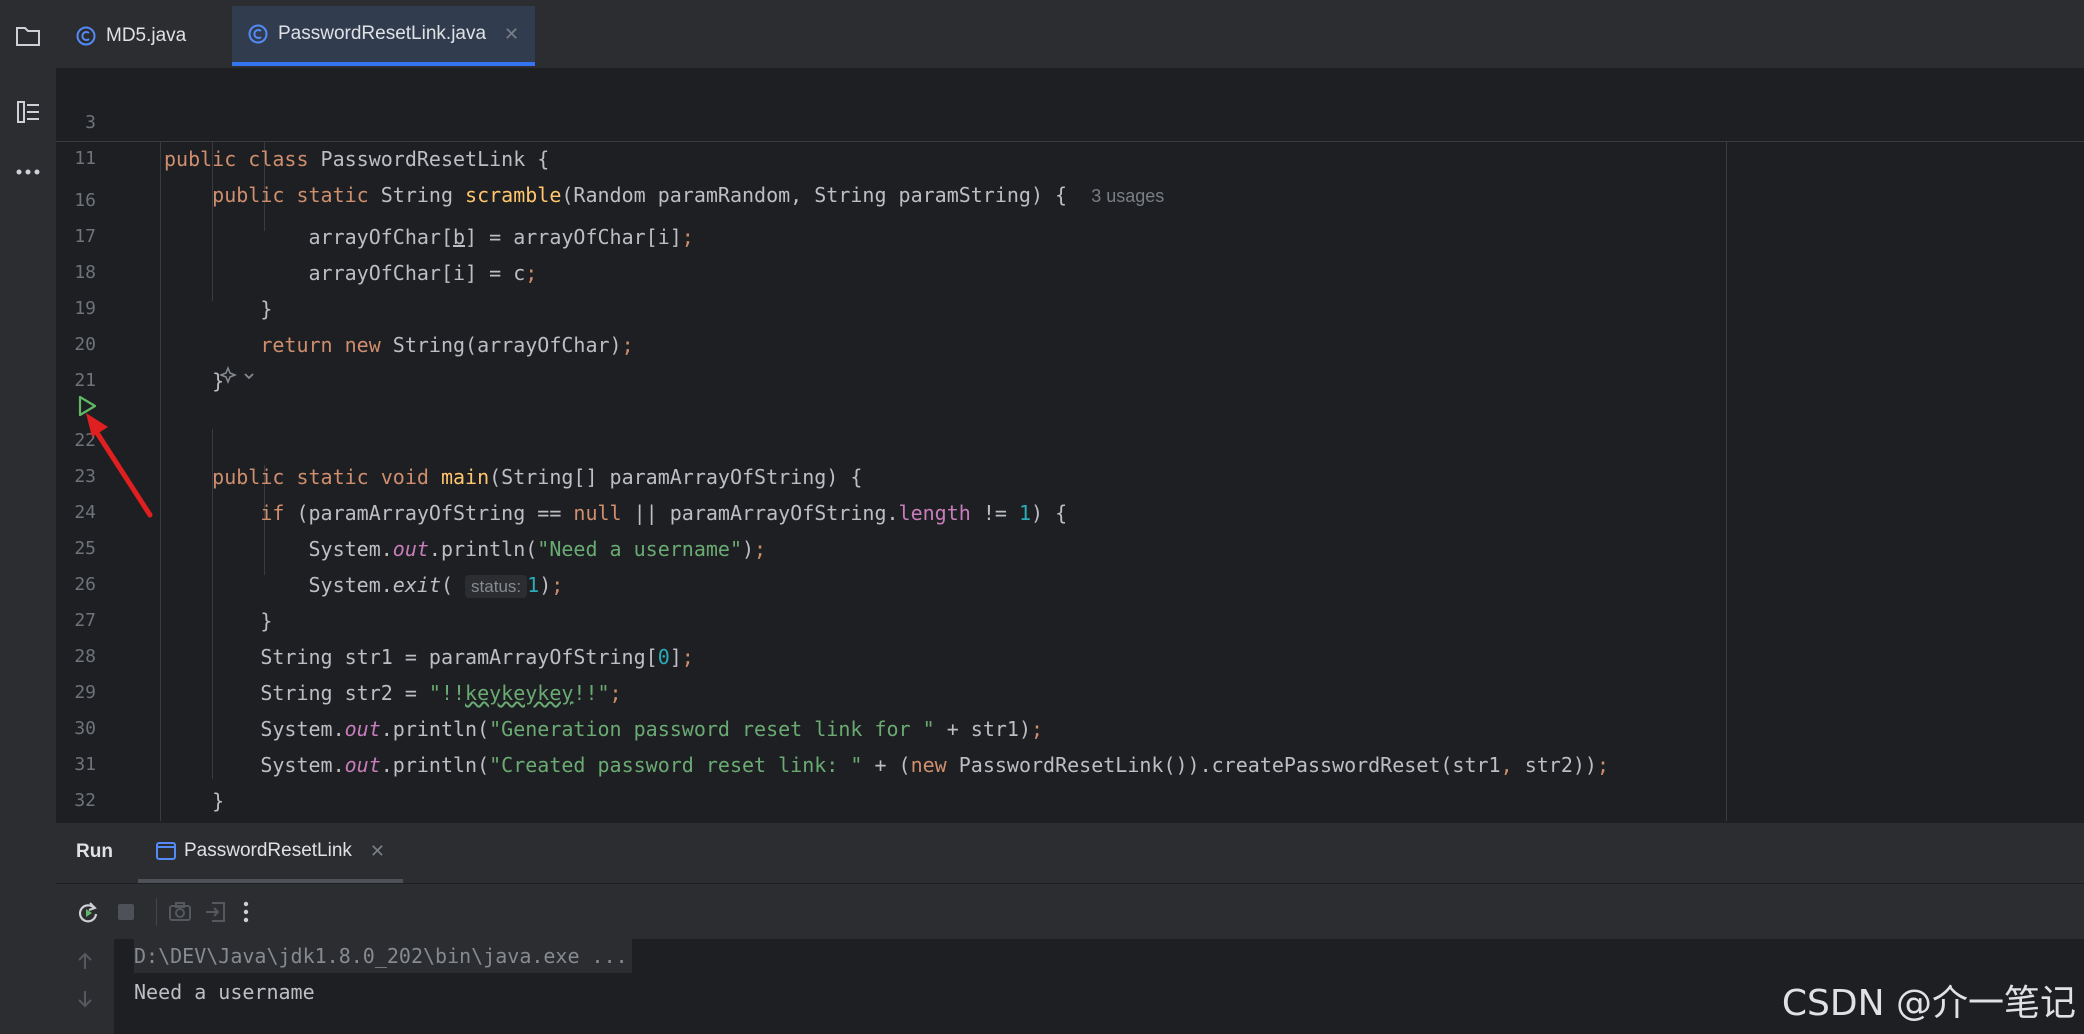  I want to click on stop-icon, so click(126, 912).